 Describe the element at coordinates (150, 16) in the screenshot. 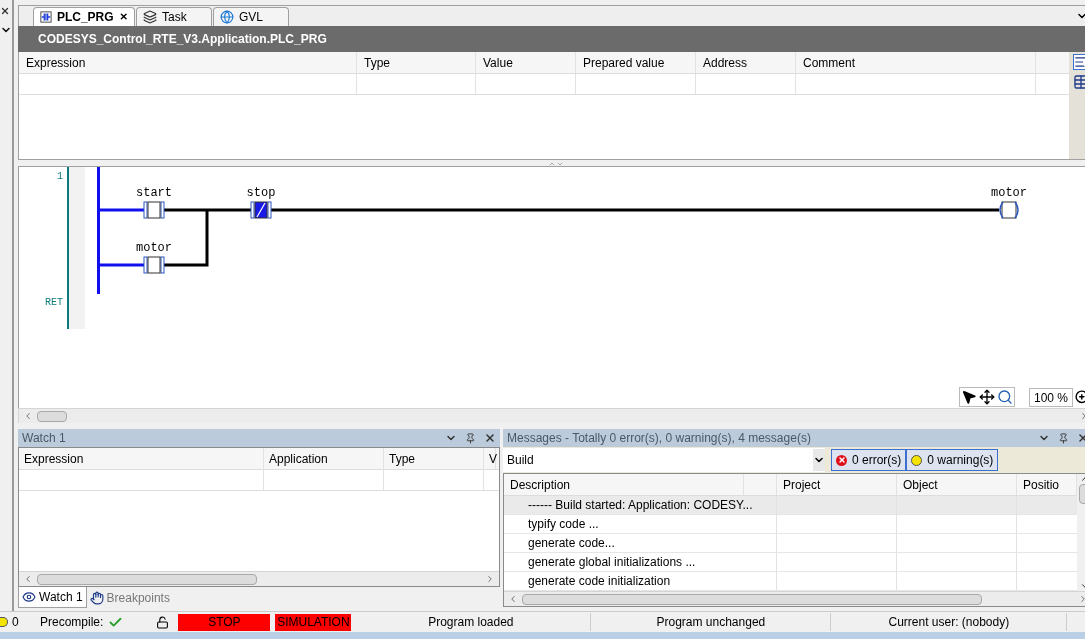

I see `layers-icon` at that location.